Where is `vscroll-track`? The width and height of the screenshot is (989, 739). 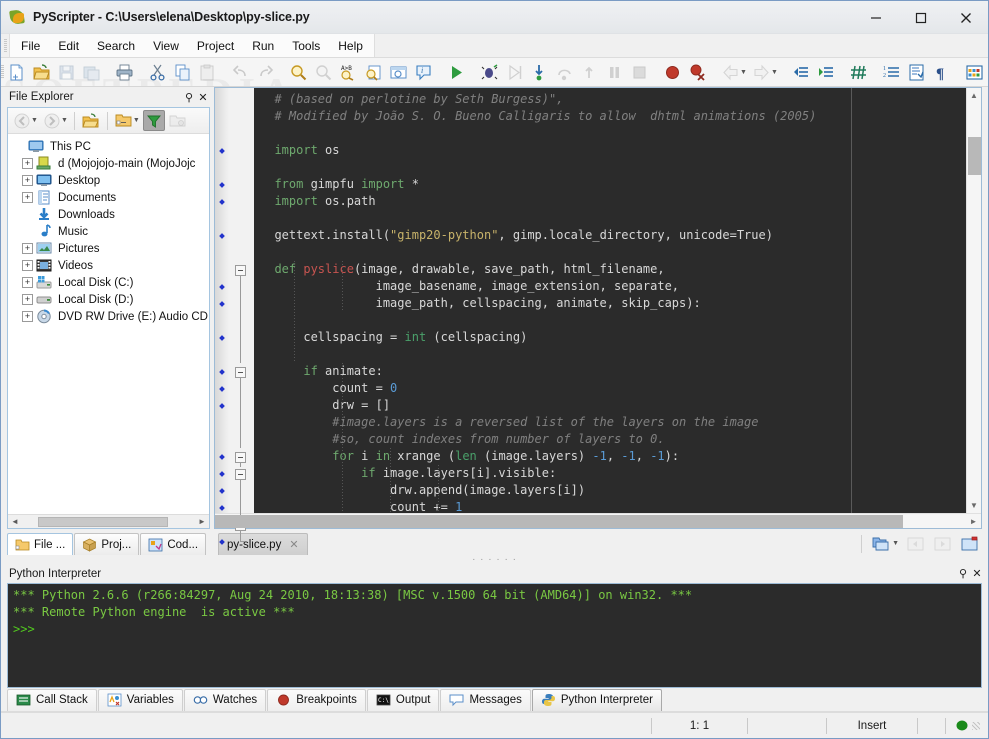 vscroll-track is located at coordinates (974, 300).